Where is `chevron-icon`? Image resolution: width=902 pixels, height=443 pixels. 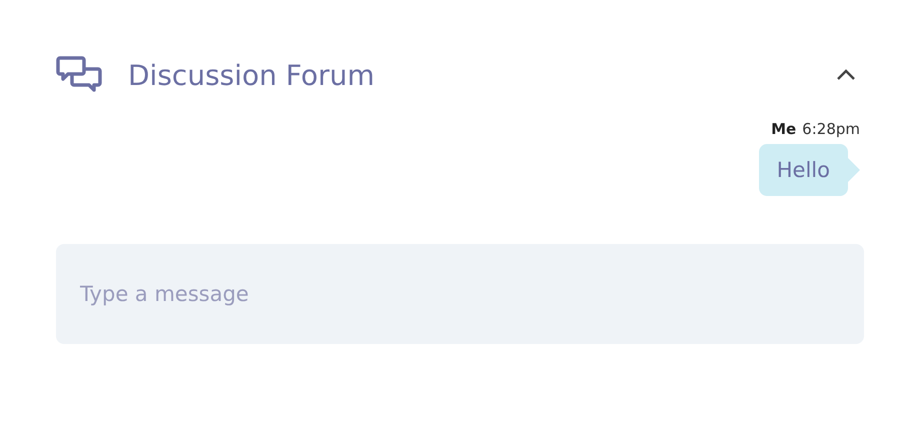
chevron-icon is located at coordinates (846, 75).